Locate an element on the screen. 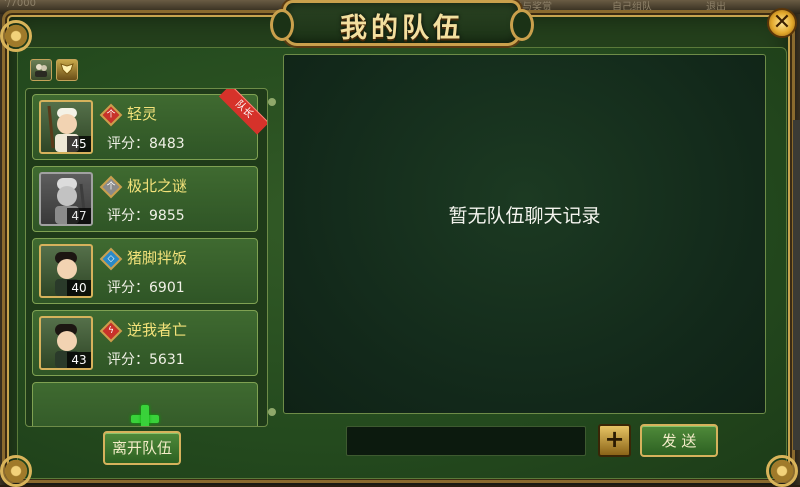 The height and width of the screenshot is (487, 800). send-button: 发 送 is located at coordinates (679, 440).